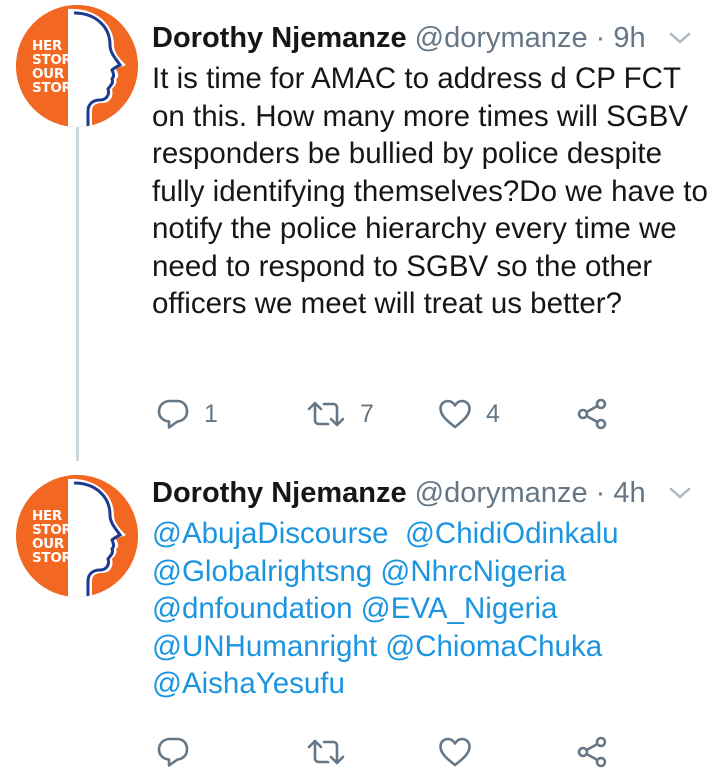 This screenshot has width=720, height=778. Describe the element at coordinates (406, 414) in the screenshot. I see `tweet-actions: 1 7 4` at that location.